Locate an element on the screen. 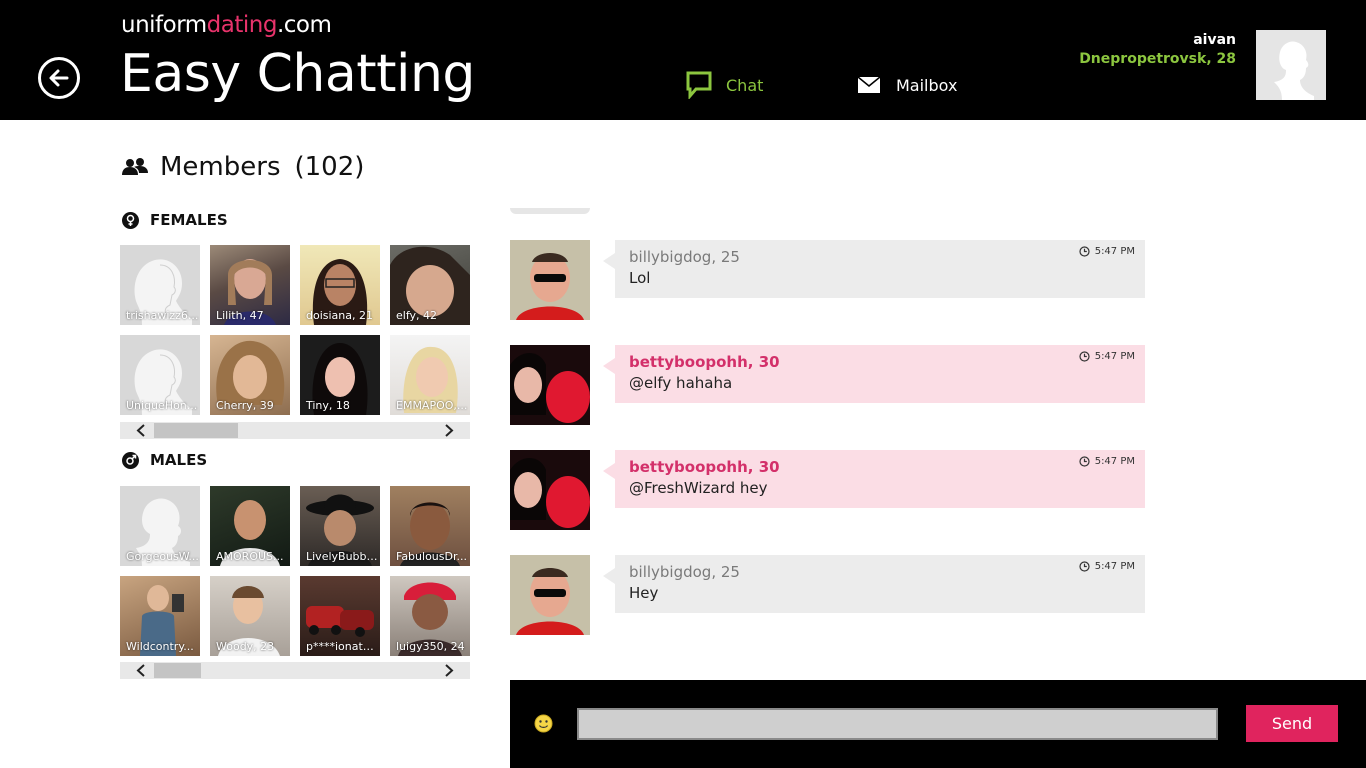 This screenshot has height=768, width=1366. people-icon is located at coordinates (135, 166).